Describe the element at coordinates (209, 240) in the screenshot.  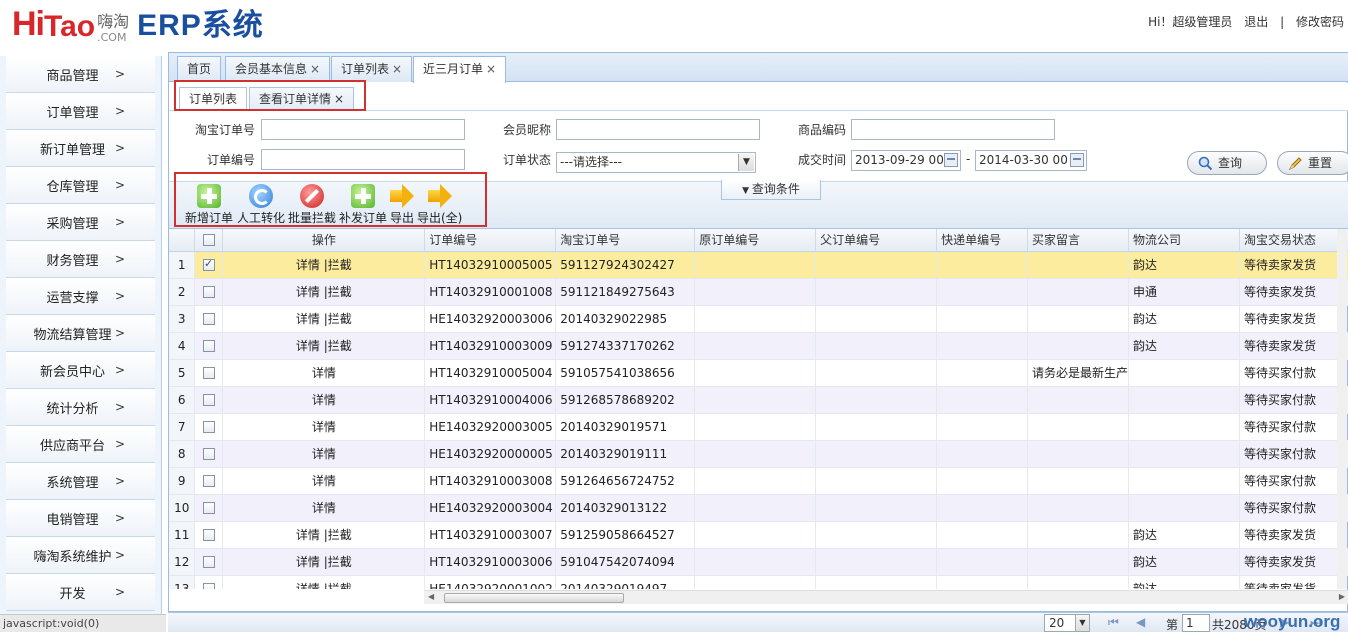
I see `select-all-checkbox` at that location.